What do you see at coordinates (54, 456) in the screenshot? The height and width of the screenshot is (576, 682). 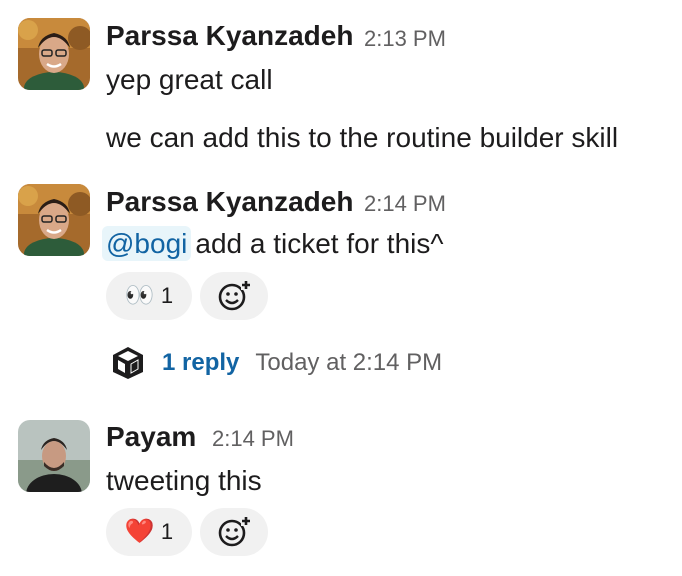 I see `avatar-payam` at bounding box center [54, 456].